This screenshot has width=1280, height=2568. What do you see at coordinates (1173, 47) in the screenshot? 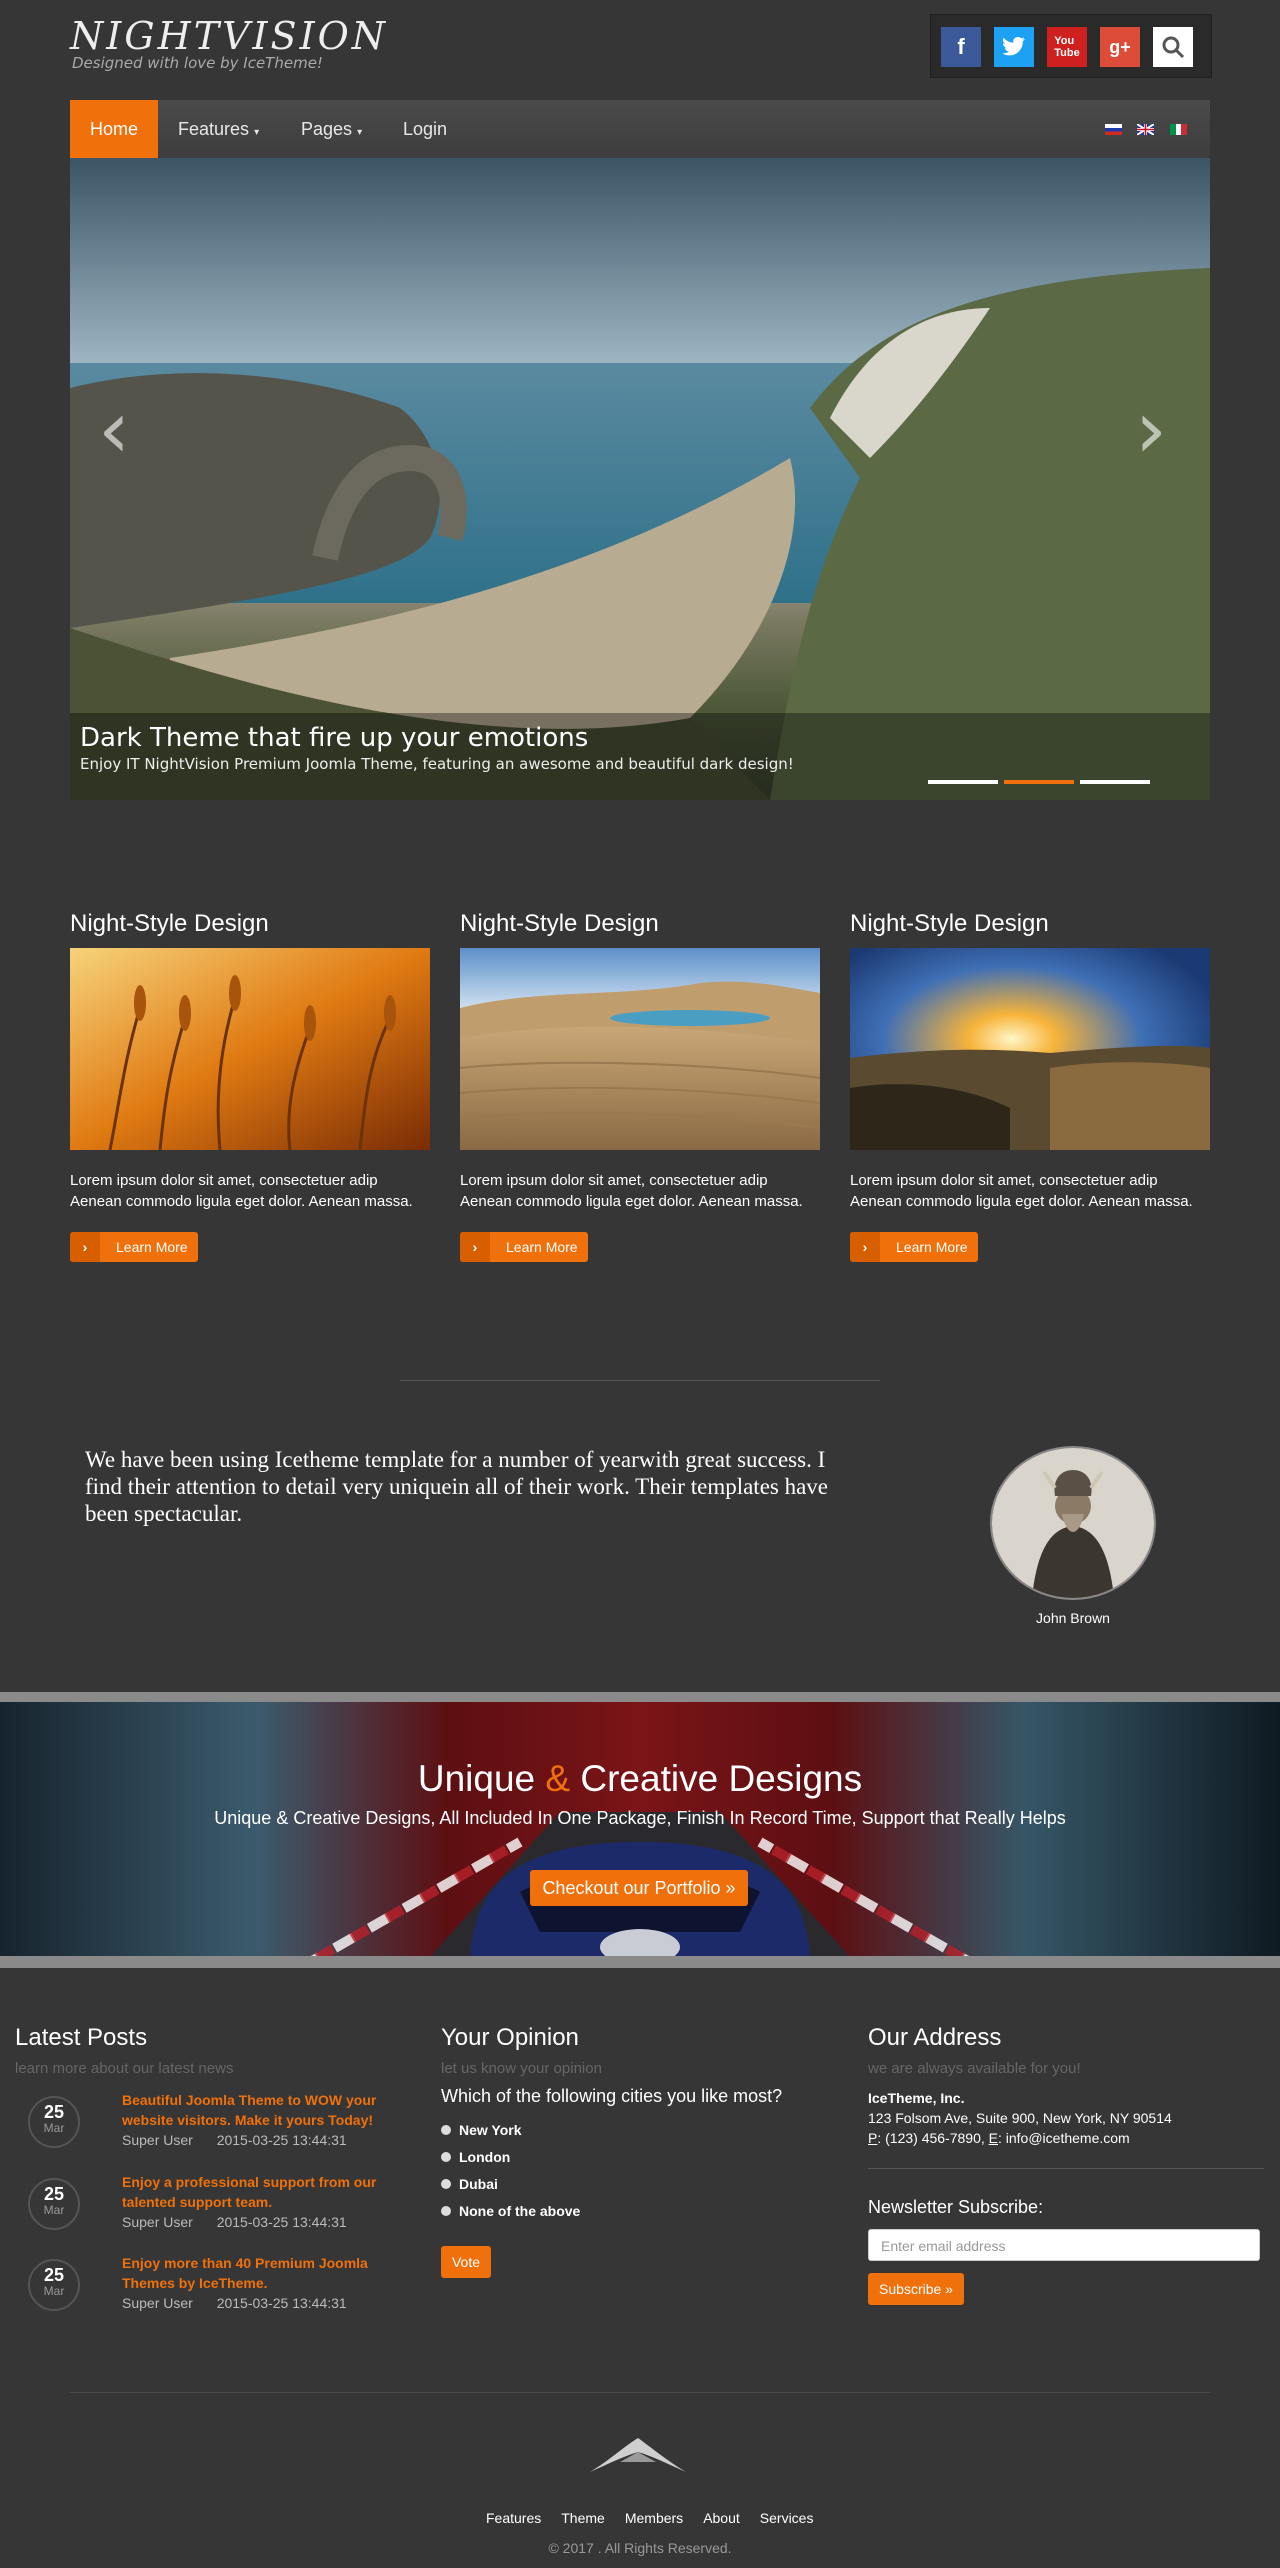
I see `search-icon` at bounding box center [1173, 47].